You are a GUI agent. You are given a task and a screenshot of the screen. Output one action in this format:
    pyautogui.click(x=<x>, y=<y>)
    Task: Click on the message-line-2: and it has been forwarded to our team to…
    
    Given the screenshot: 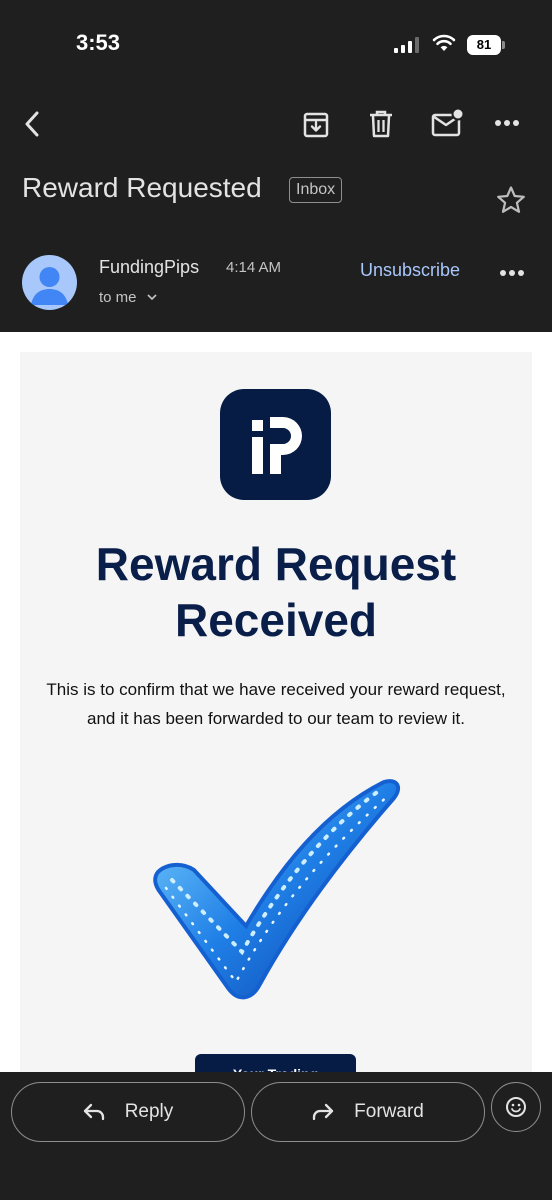 What is the action you would take?
    pyautogui.click(x=276, y=718)
    